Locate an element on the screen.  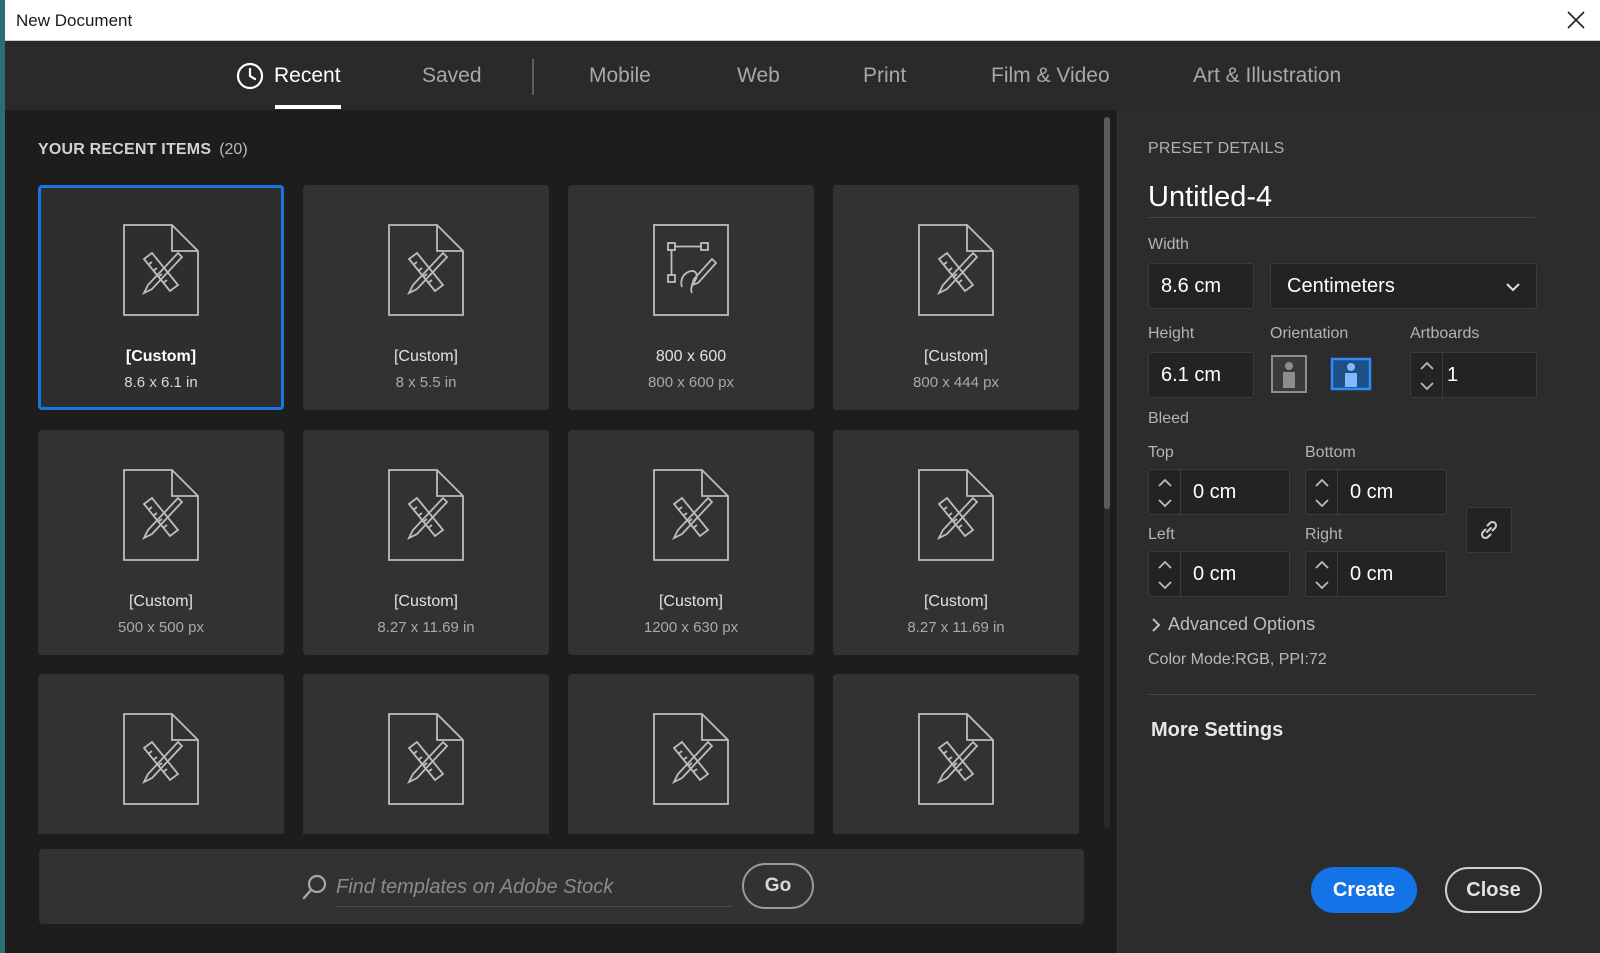
tab-saved: Saved is located at coordinates (452, 75).